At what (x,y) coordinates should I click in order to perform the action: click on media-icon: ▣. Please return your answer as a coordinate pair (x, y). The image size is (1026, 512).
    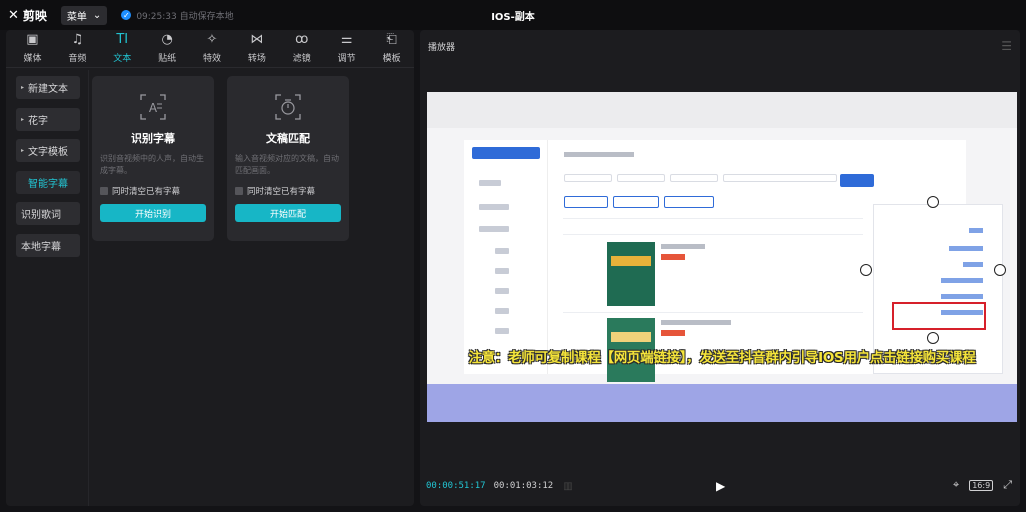
    Looking at the image, I should click on (32, 39).